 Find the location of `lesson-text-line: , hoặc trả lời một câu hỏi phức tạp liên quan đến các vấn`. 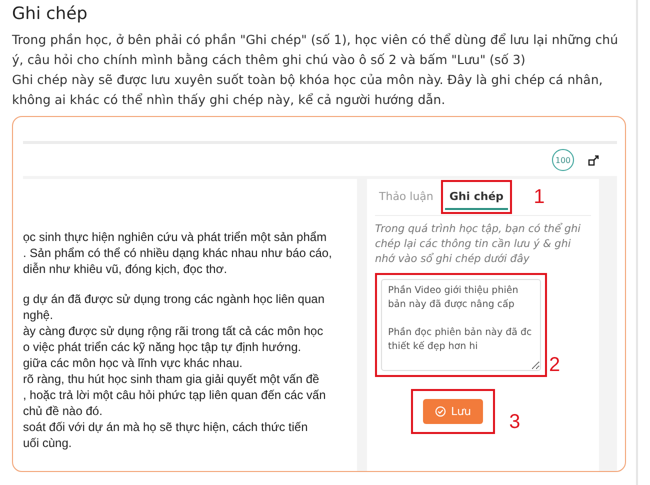

lesson-text-line: , hoặc trả lời một câu hỏi phức tạp liên quan đến các vấn is located at coordinates (175, 395).